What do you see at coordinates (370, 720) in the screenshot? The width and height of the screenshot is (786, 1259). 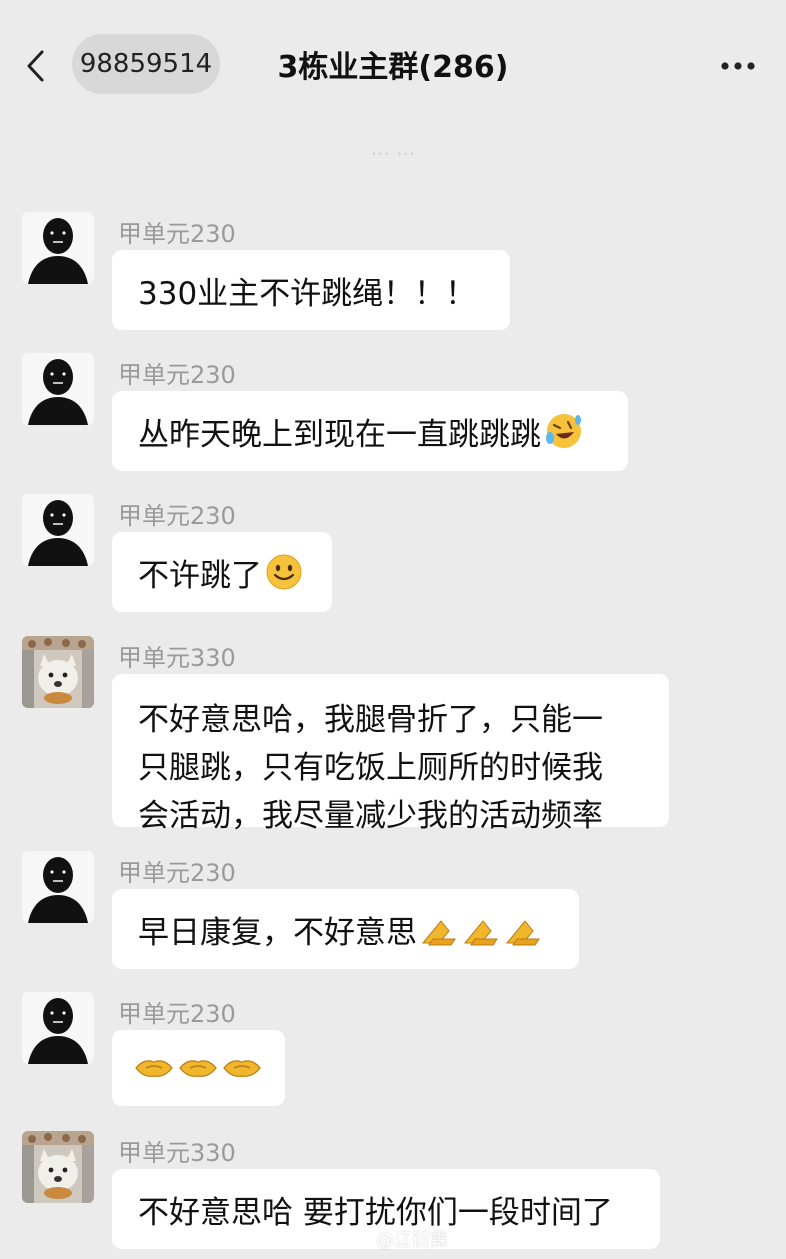 I see `message-text-line: 不好意思哈，我腿骨折了，只能一` at bounding box center [370, 720].